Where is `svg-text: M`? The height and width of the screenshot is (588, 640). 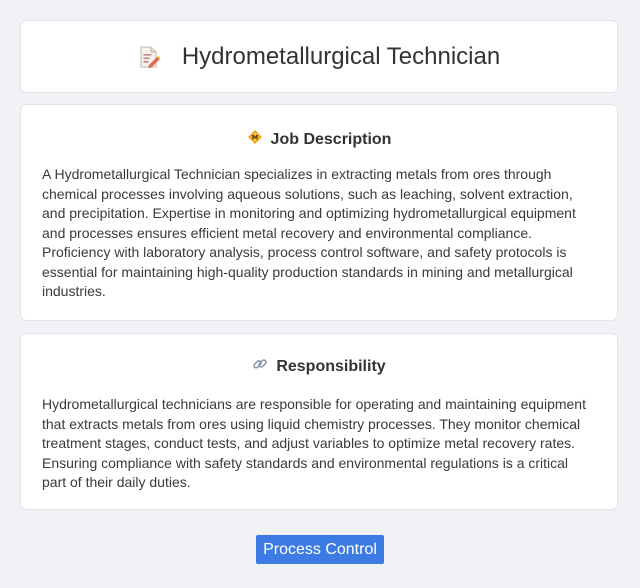 svg-text: M is located at coordinates (254, 138).